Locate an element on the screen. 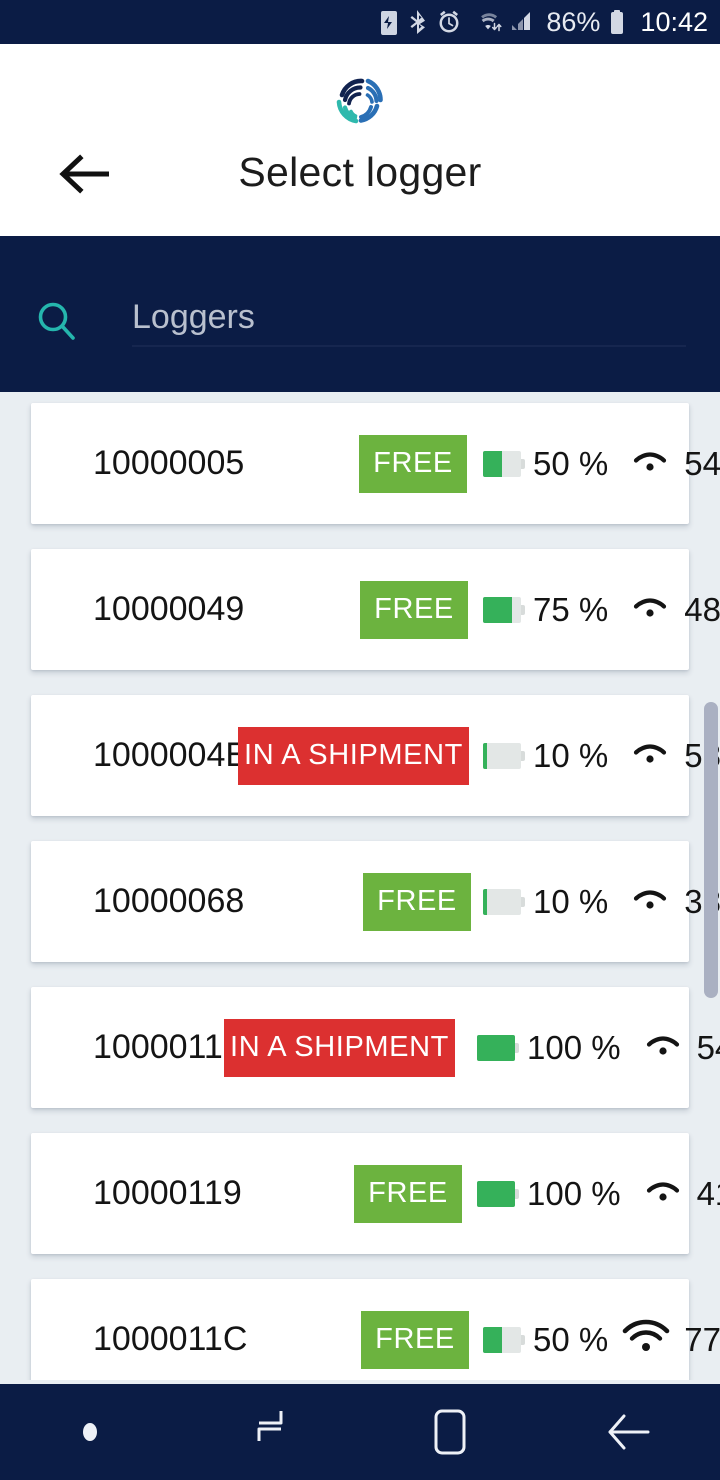 The width and height of the screenshot is (720, 1480). logger-card: 10000049 FREE 75 % 48 % is located at coordinates (375, 609).